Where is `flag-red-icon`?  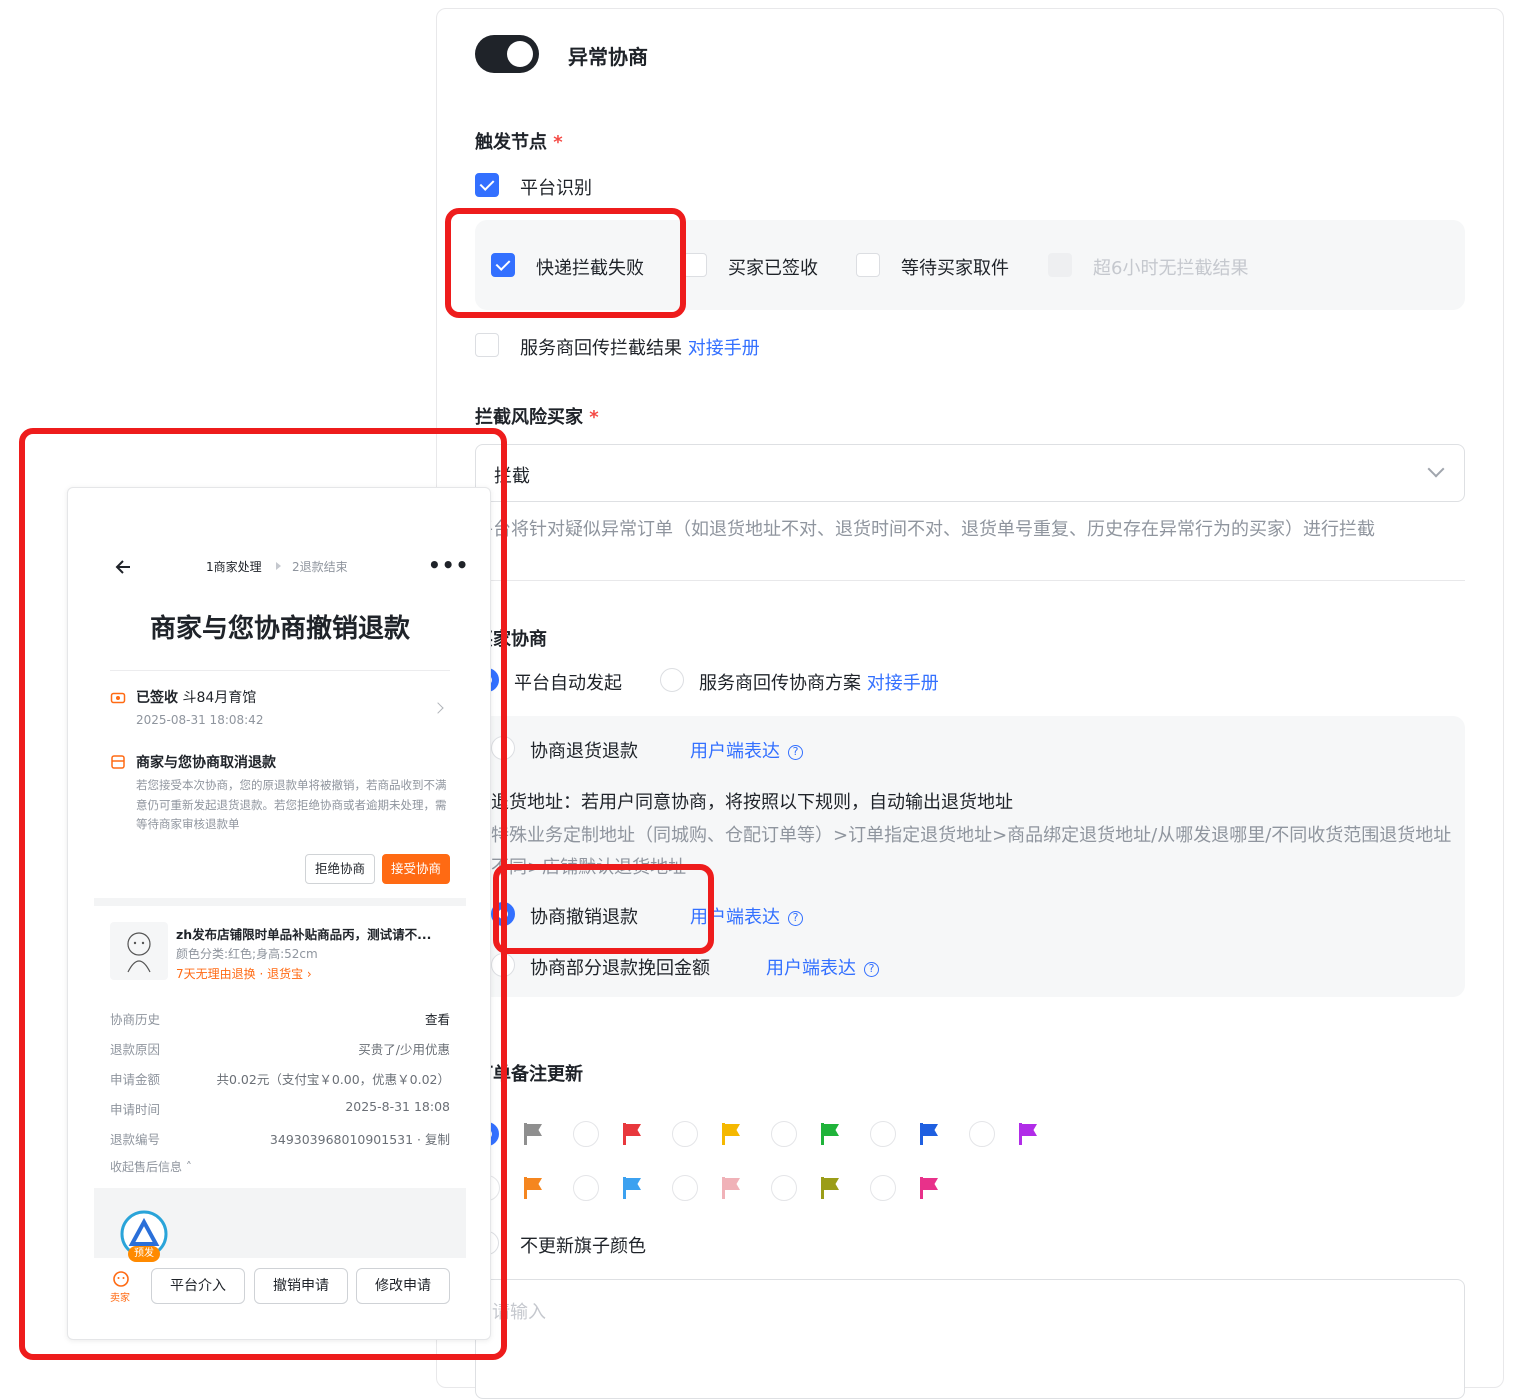 flag-red-icon is located at coordinates (632, 1134).